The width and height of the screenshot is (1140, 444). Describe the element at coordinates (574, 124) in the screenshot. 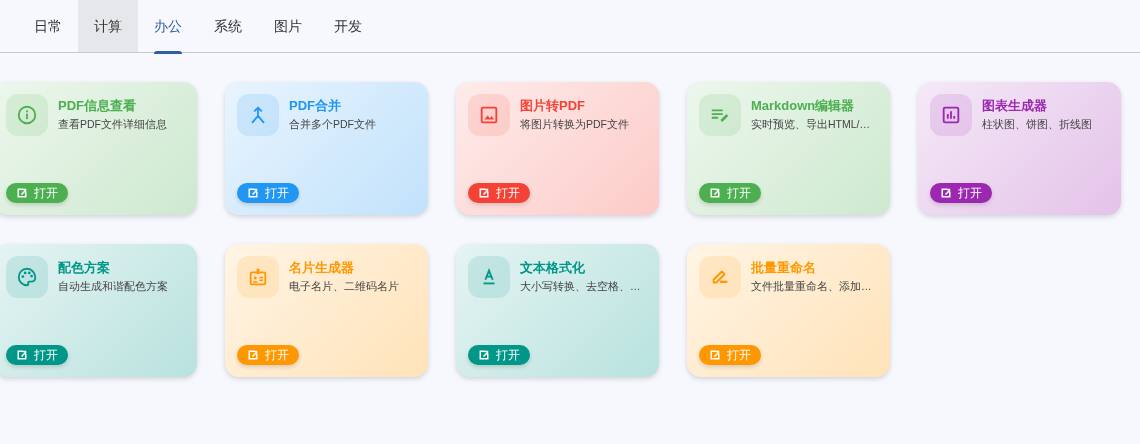

I see `card-description: 将图片转换为PDF文件` at that location.